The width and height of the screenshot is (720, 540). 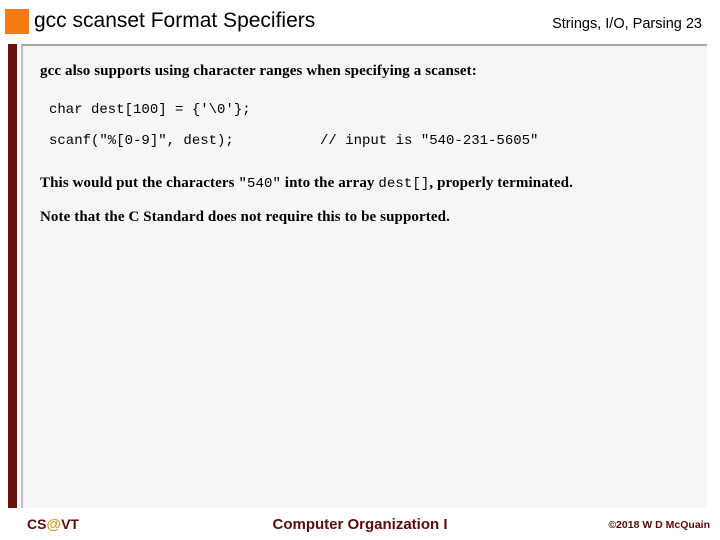 What do you see at coordinates (329, 183) in the screenshot?
I see `result-text-middle: into the array` at bounding box center [329, 183].